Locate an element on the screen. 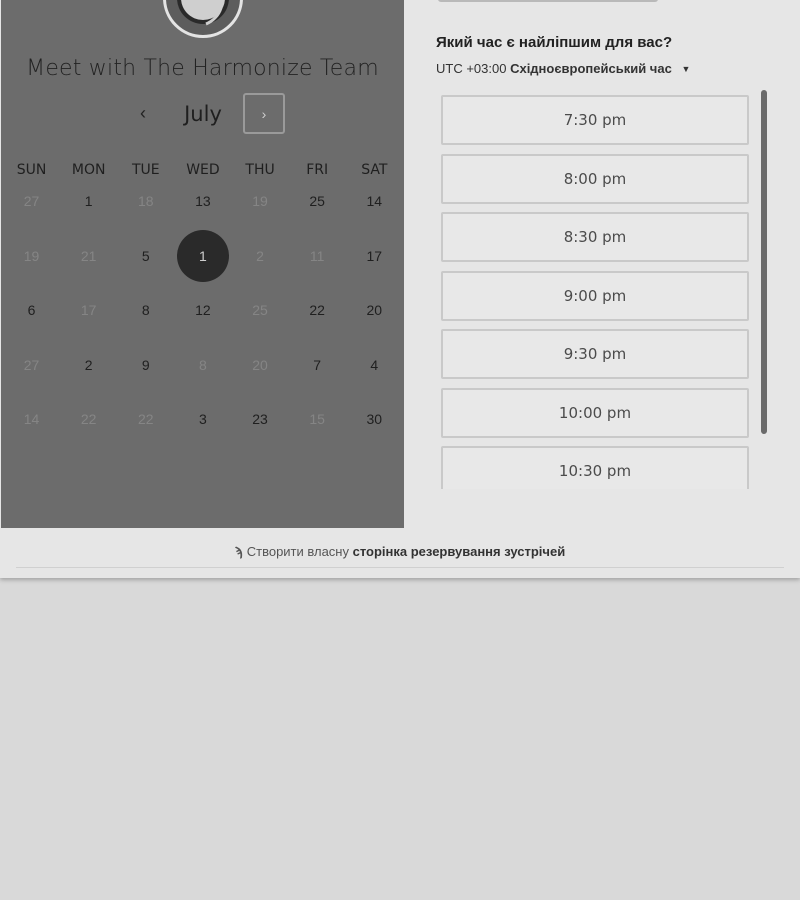 Image resolution: width=800 pixels, height=900 pixels. calendar-day: 3 is located at coordinates (202, 419).